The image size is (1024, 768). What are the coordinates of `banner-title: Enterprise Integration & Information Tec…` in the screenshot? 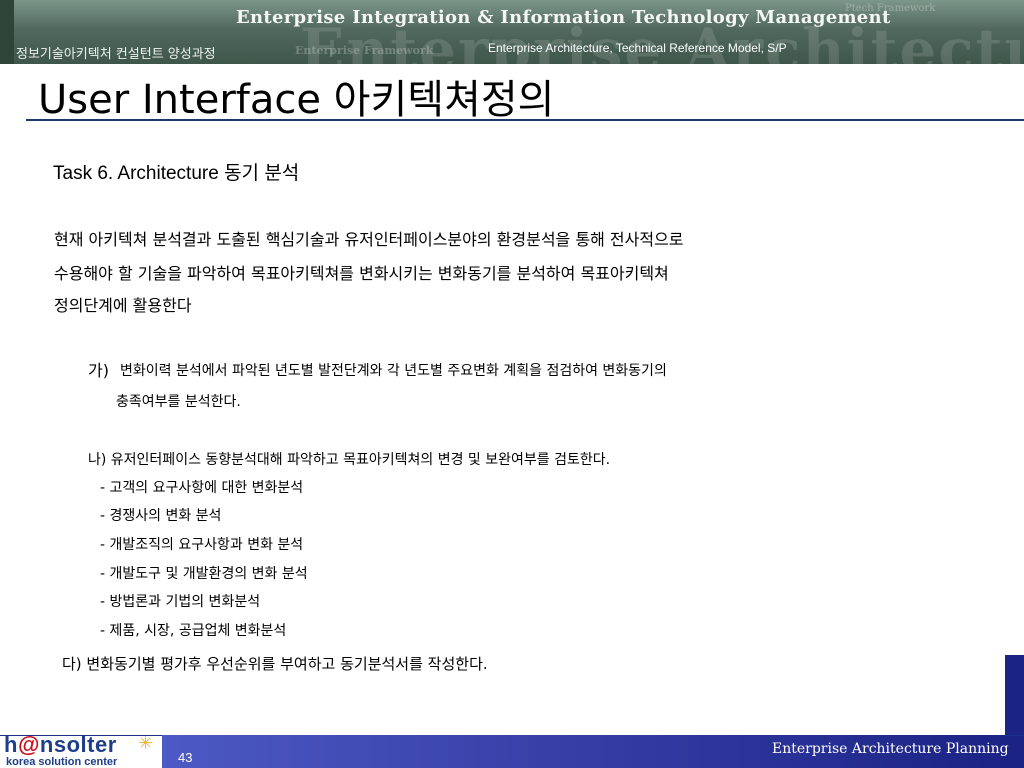 It's located at (563, 17).